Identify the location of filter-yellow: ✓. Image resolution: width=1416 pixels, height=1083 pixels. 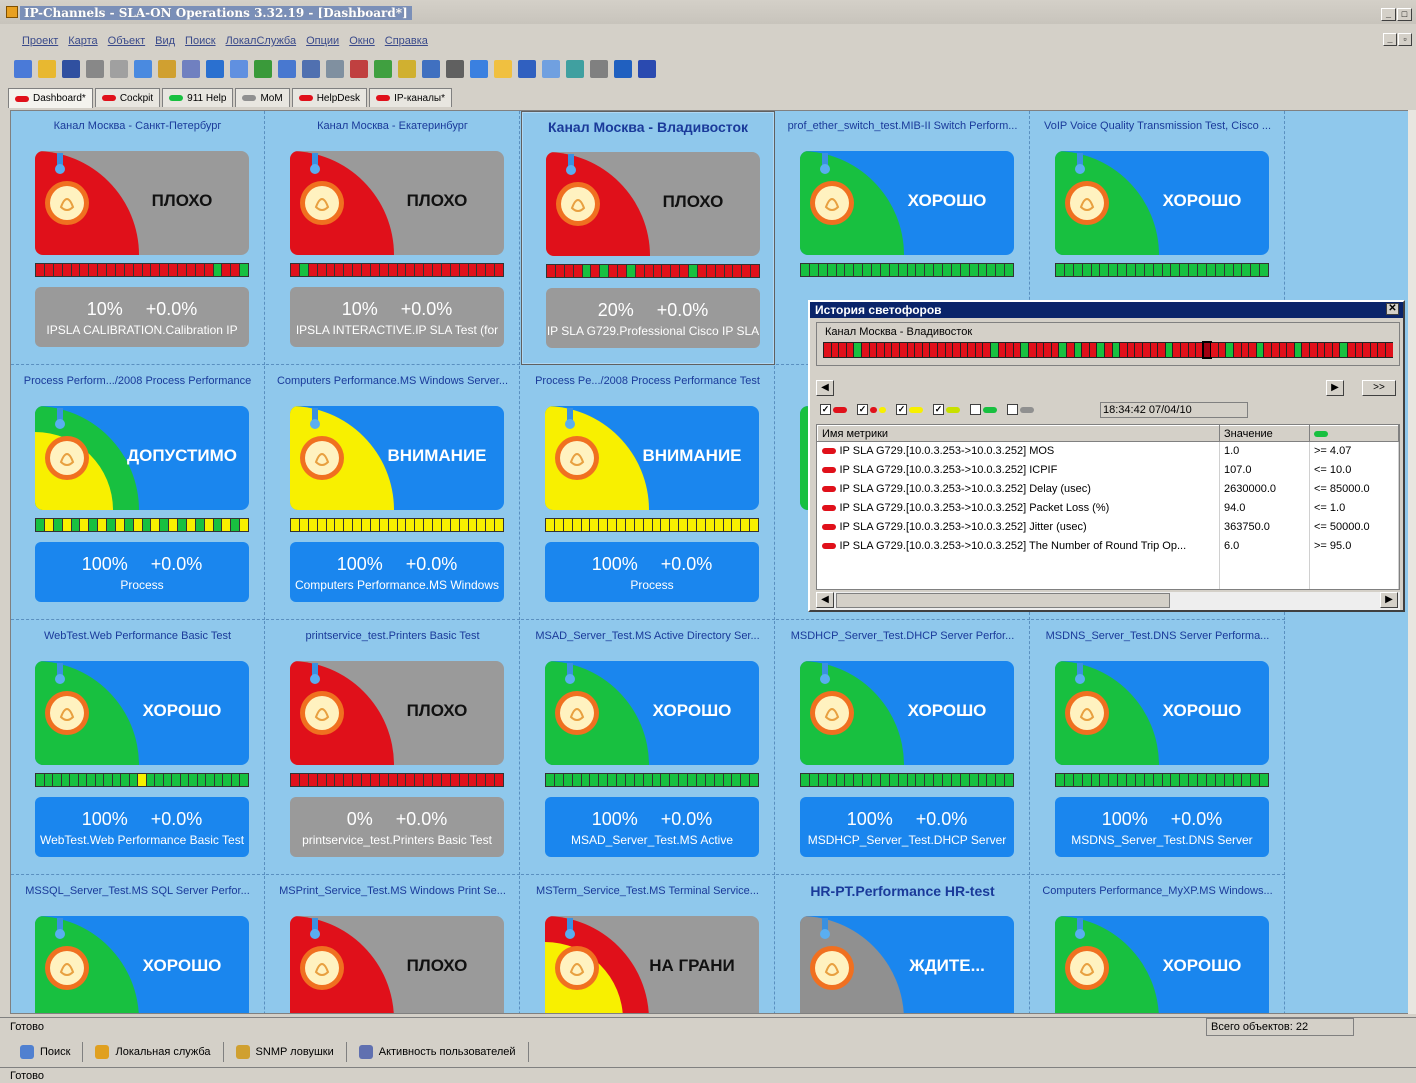
(909, 409).